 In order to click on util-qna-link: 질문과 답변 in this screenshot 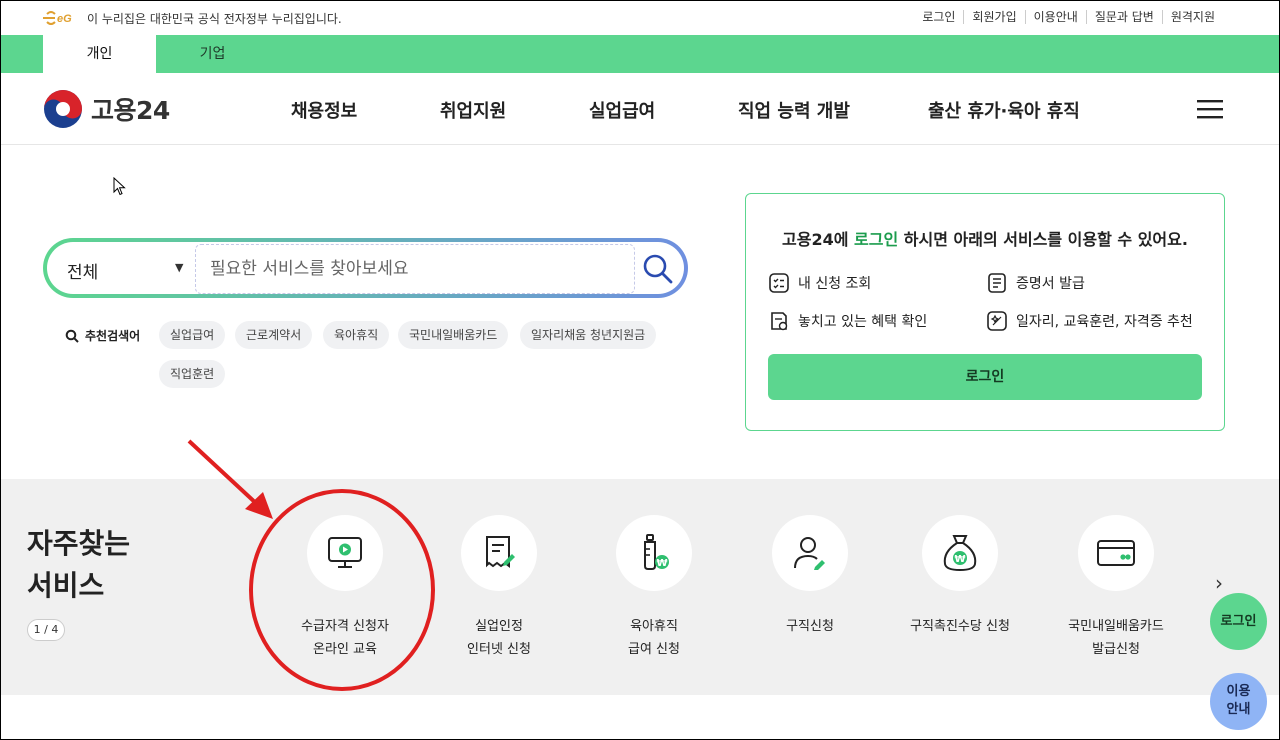, I will do `click(1123, 17)`.